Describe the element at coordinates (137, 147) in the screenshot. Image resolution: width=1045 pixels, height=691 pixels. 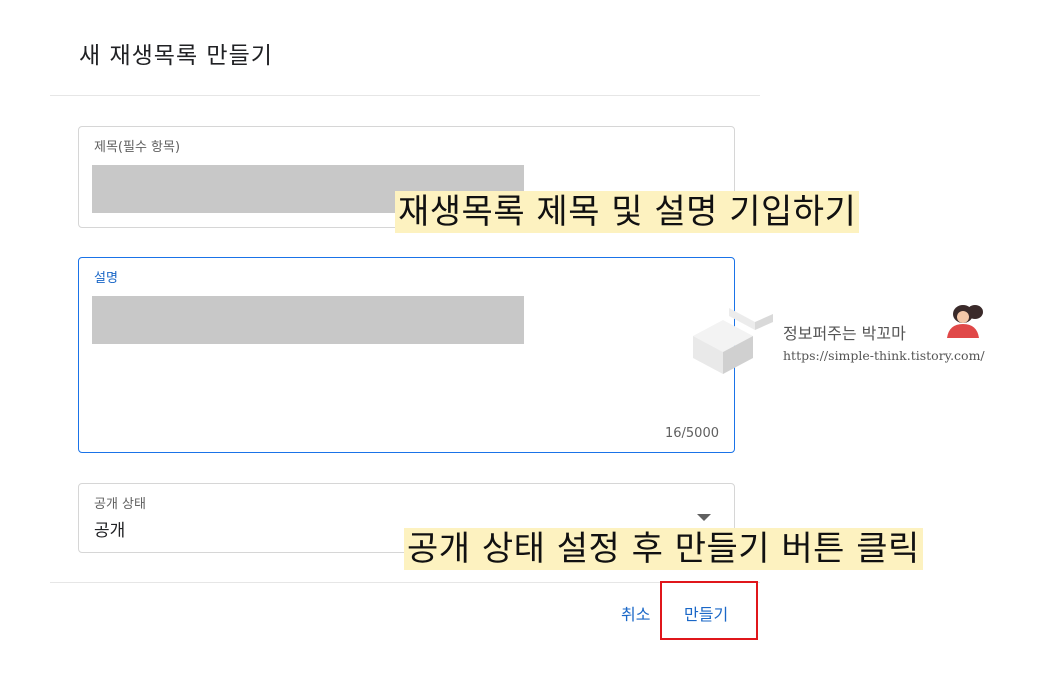
I see `title-field-label: 제목(필수 항목)` at that location.